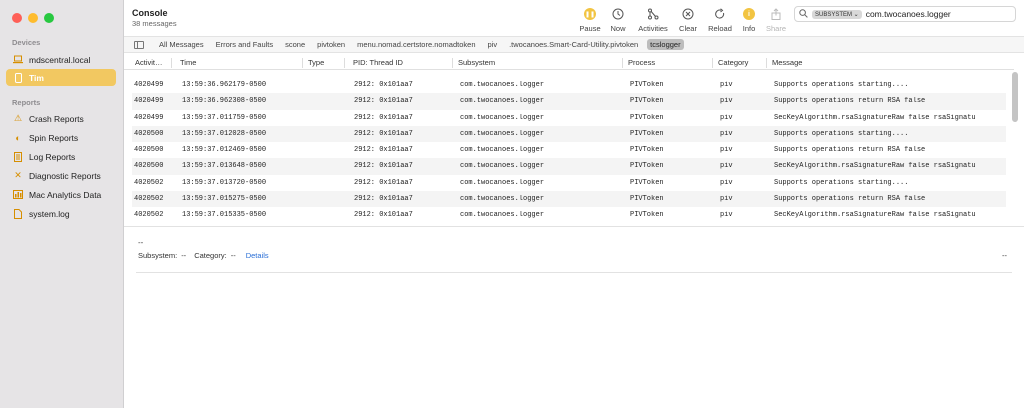 The height and width of the screenshot is (408, 1024). What do you see at coordinates (295, 44) in the screenshot?
I see `filter-tab-scone: scone` at bounding box center [295, 44].